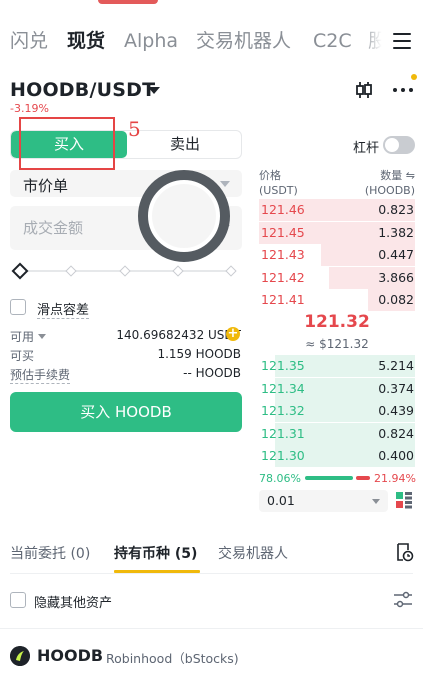  I want to click on add-funds-icon: +, so click(233, 334).